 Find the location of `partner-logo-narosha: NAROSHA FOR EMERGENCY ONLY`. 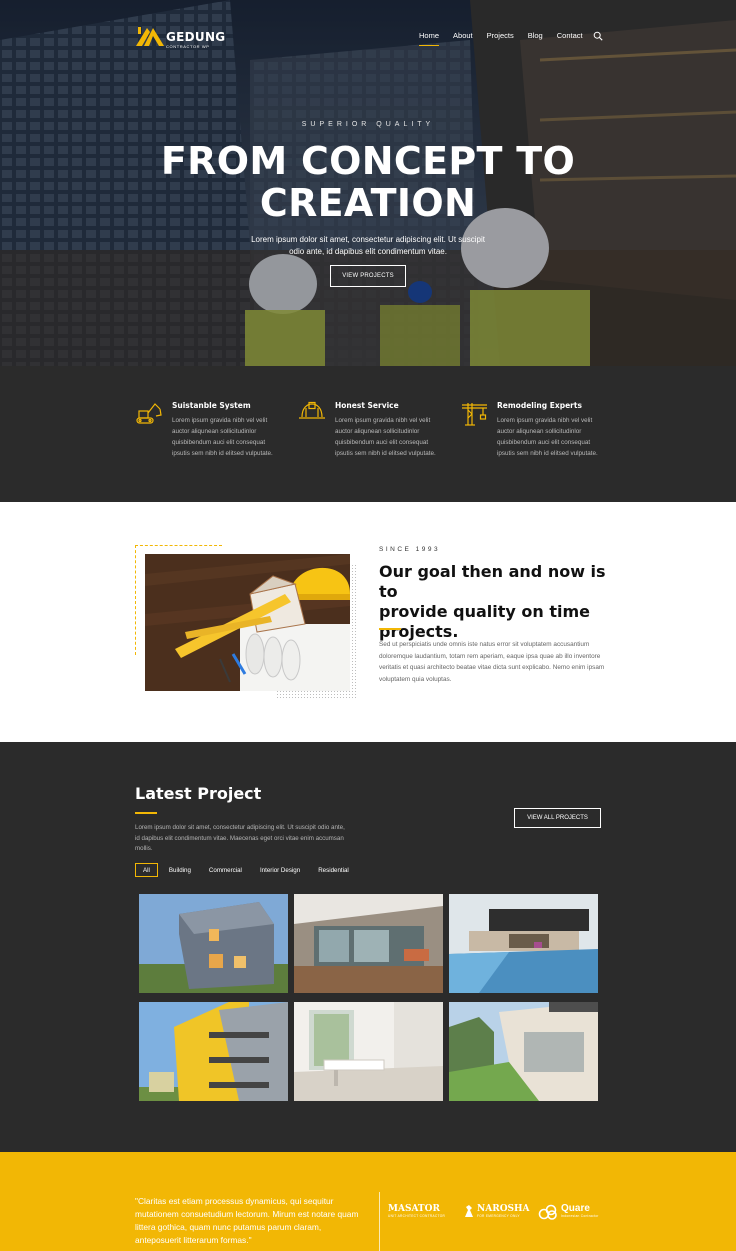

partner-logo-narosha: NAROSHA FOR EMERGENCY ONLY is located at coordinates (496, 1211).